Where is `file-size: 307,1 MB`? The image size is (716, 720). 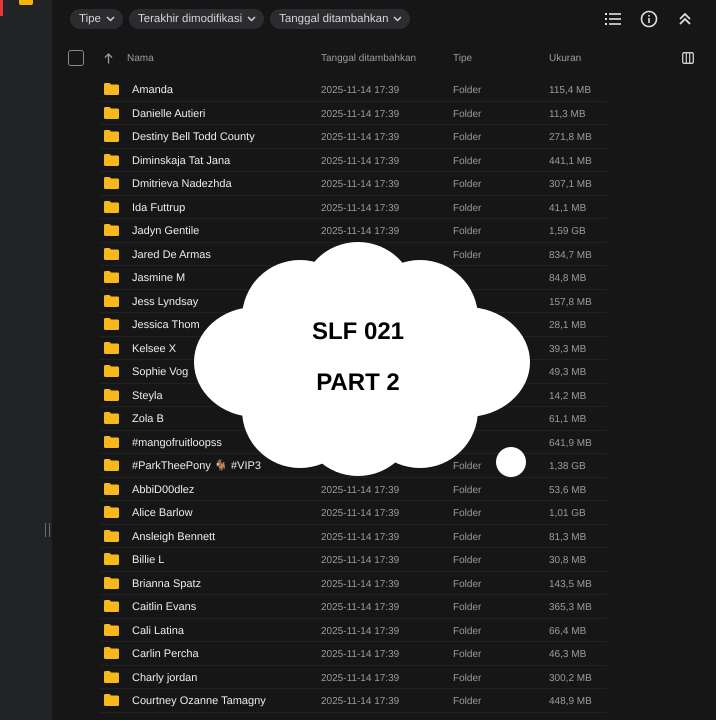
file-size: 307,1 MB is located at coordinates (570, 184).